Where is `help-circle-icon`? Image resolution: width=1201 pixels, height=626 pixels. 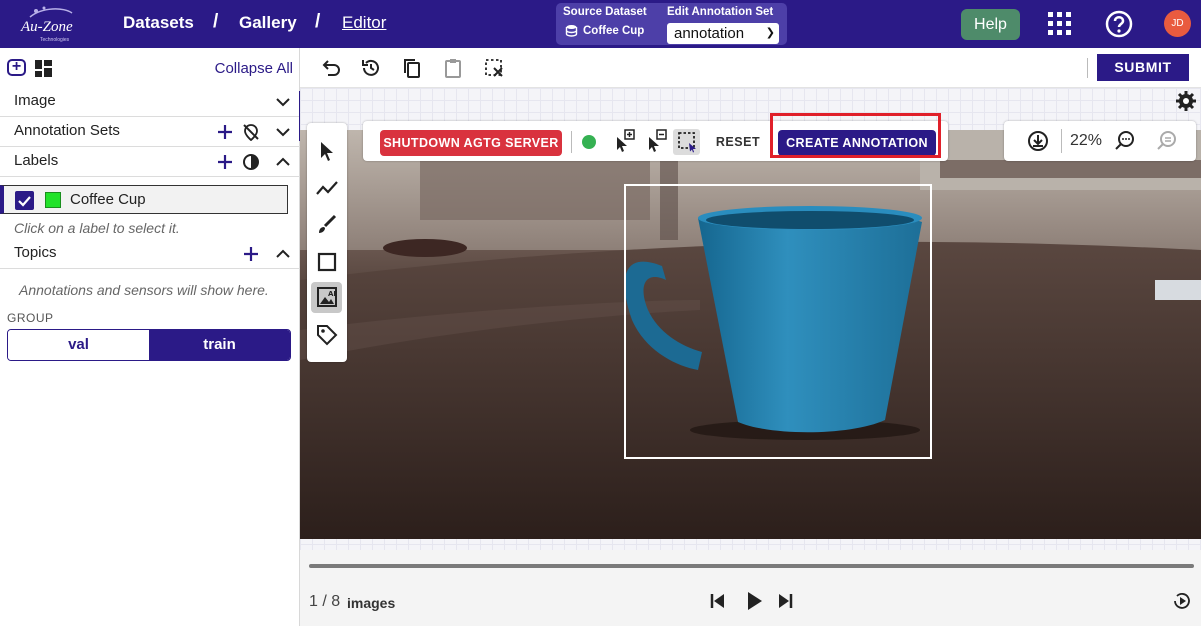
help-circle-icon is located at coordinates (1119, 24).